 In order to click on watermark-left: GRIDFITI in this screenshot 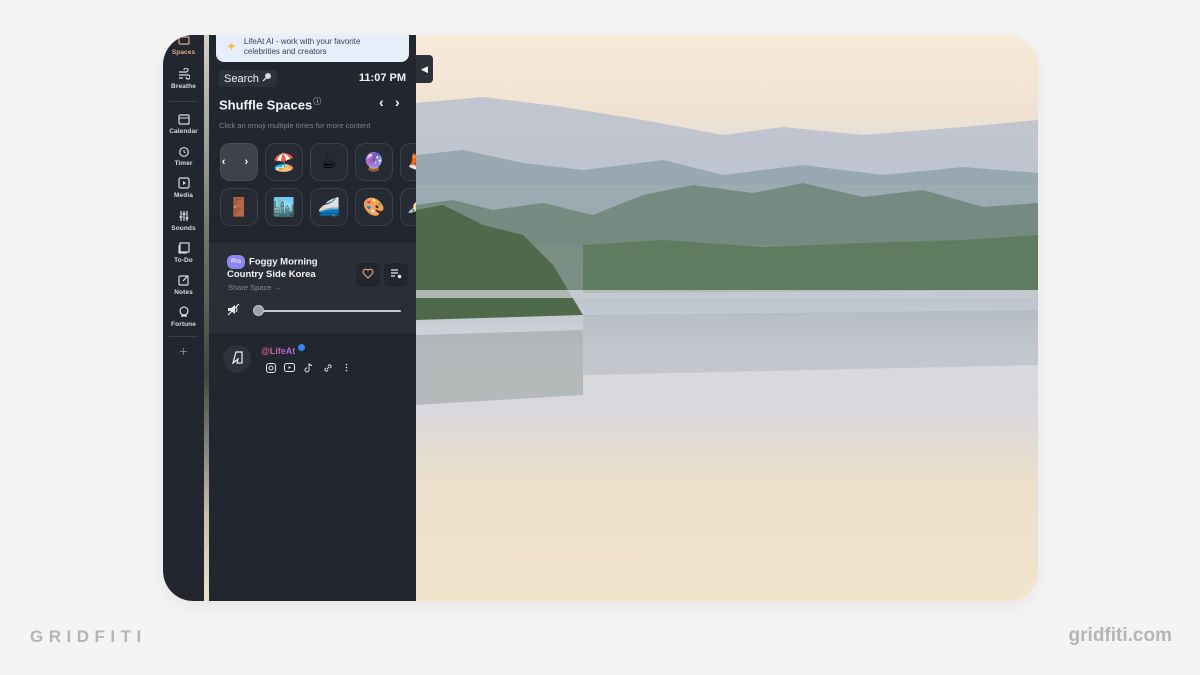, I will do `click(88, 636)`.